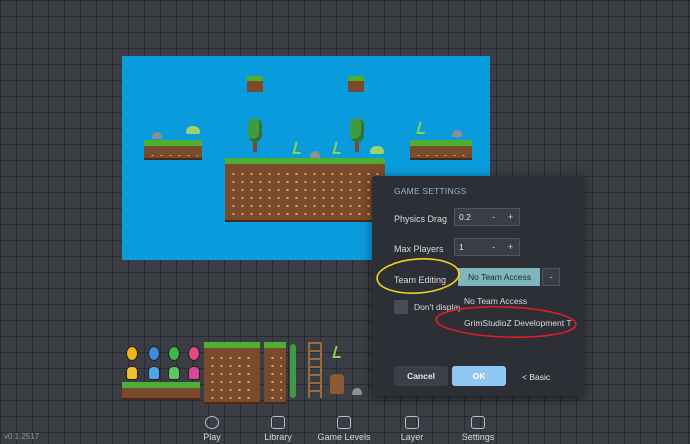 This screenshot has height=444, width=690. Describe the element at coordinates (194, 373) in the screenshot. I see `potion-pink` at that location.